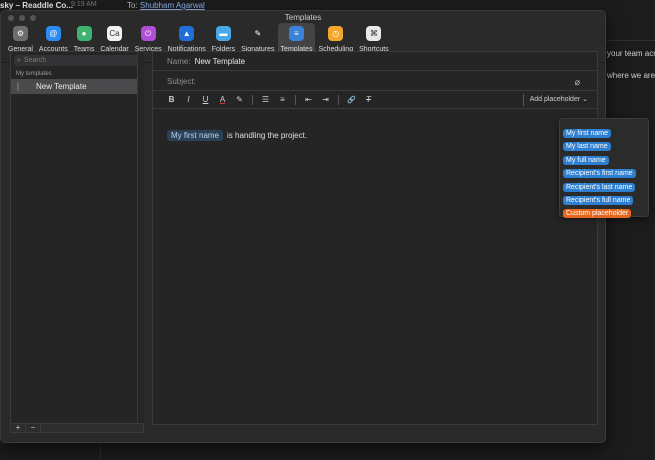 The image size is (655, 460). What do you see at coordinates (172, 5) in the screenshot?
I see `recipient-name: Shubham Agarwal` at bounding box center [172, 5].